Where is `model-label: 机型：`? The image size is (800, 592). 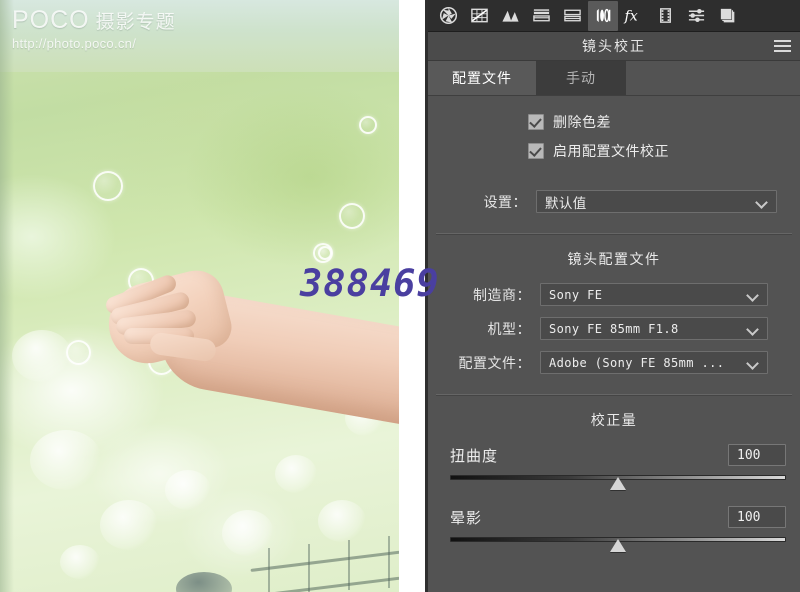
model-label: 机型： is located at coordinates (509, 328).